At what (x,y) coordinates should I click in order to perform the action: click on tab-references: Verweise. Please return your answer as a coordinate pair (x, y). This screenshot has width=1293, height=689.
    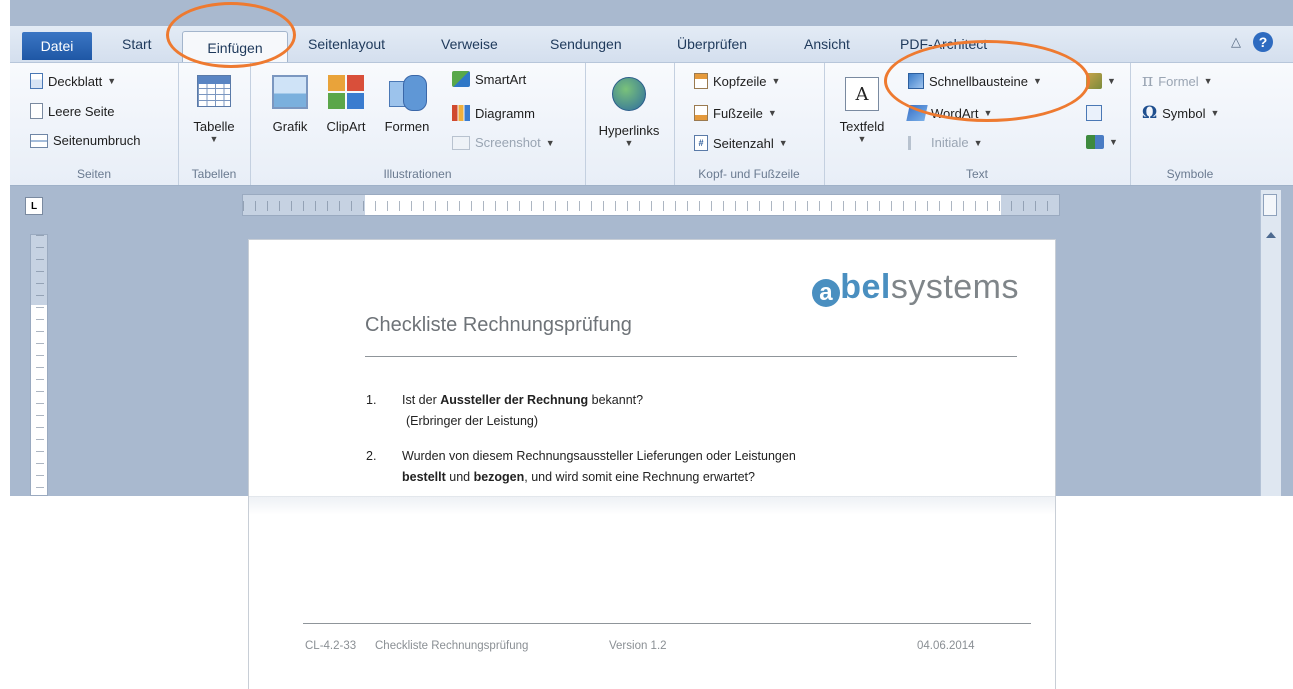
    Looking at the image, I should click on (469, 44).